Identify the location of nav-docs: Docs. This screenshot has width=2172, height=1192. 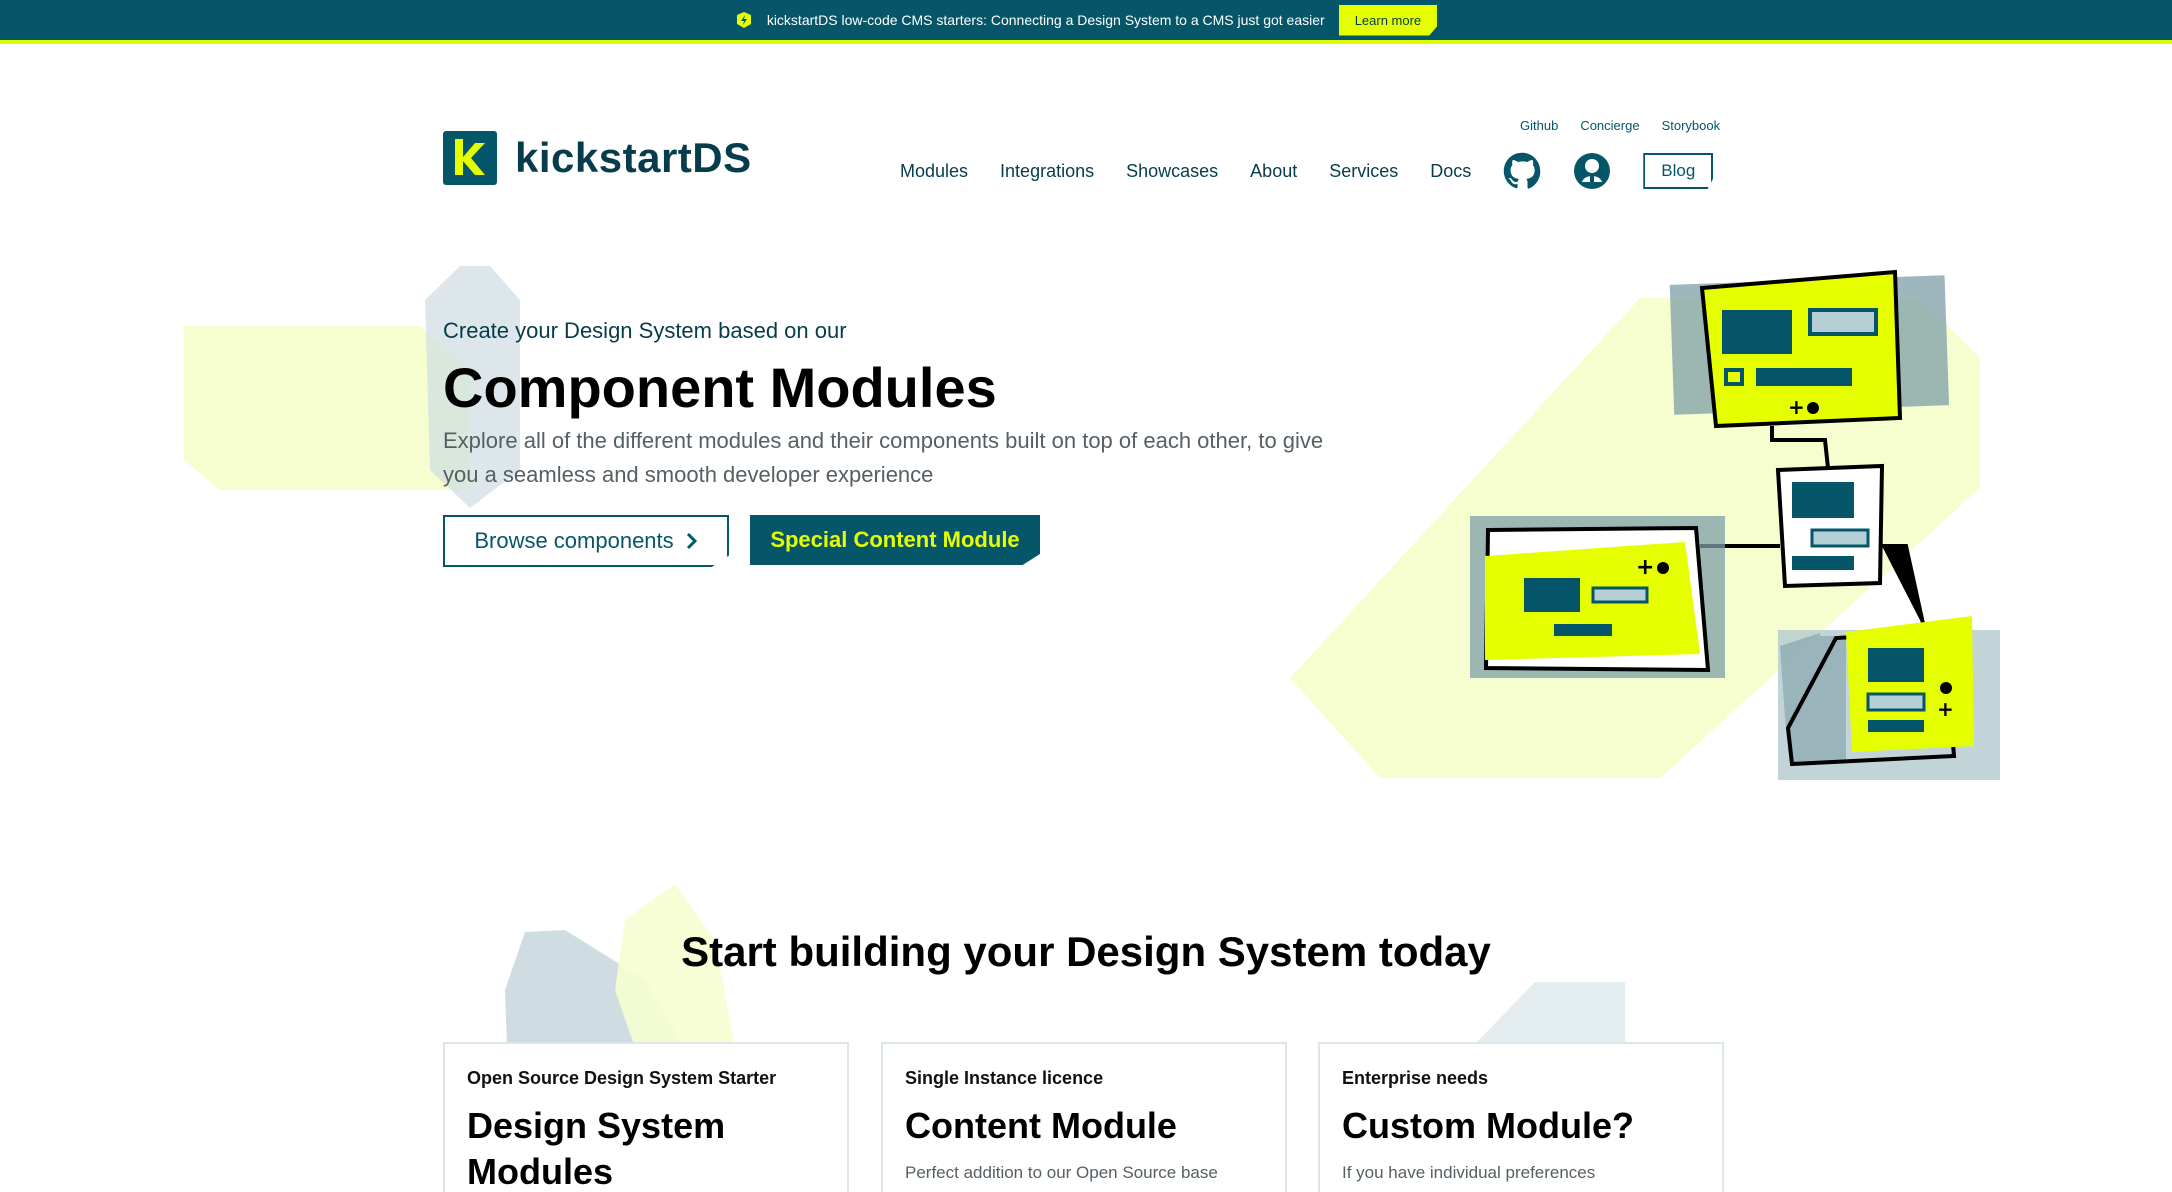
(1450, 171).